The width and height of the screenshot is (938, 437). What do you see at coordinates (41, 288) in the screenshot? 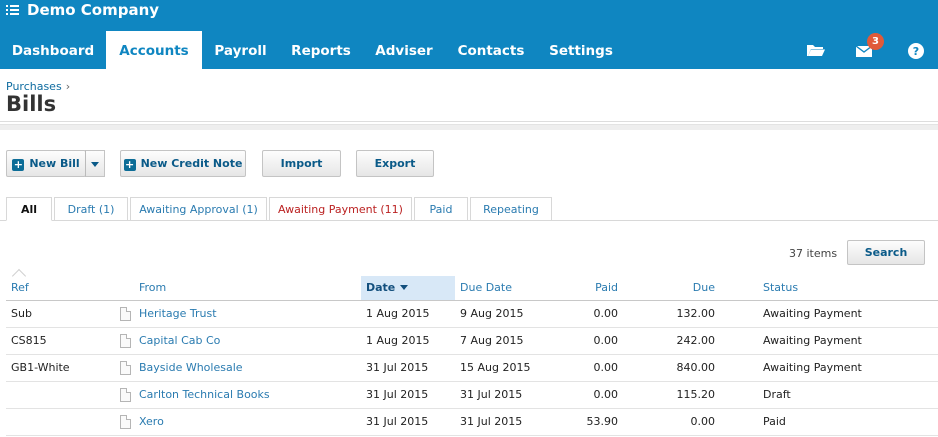
I see `column-ref: Ref` at bounding box center [41, 288].